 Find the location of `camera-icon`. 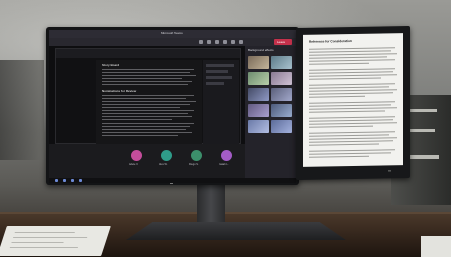

camera-icon is located at coordinates (201, 42).